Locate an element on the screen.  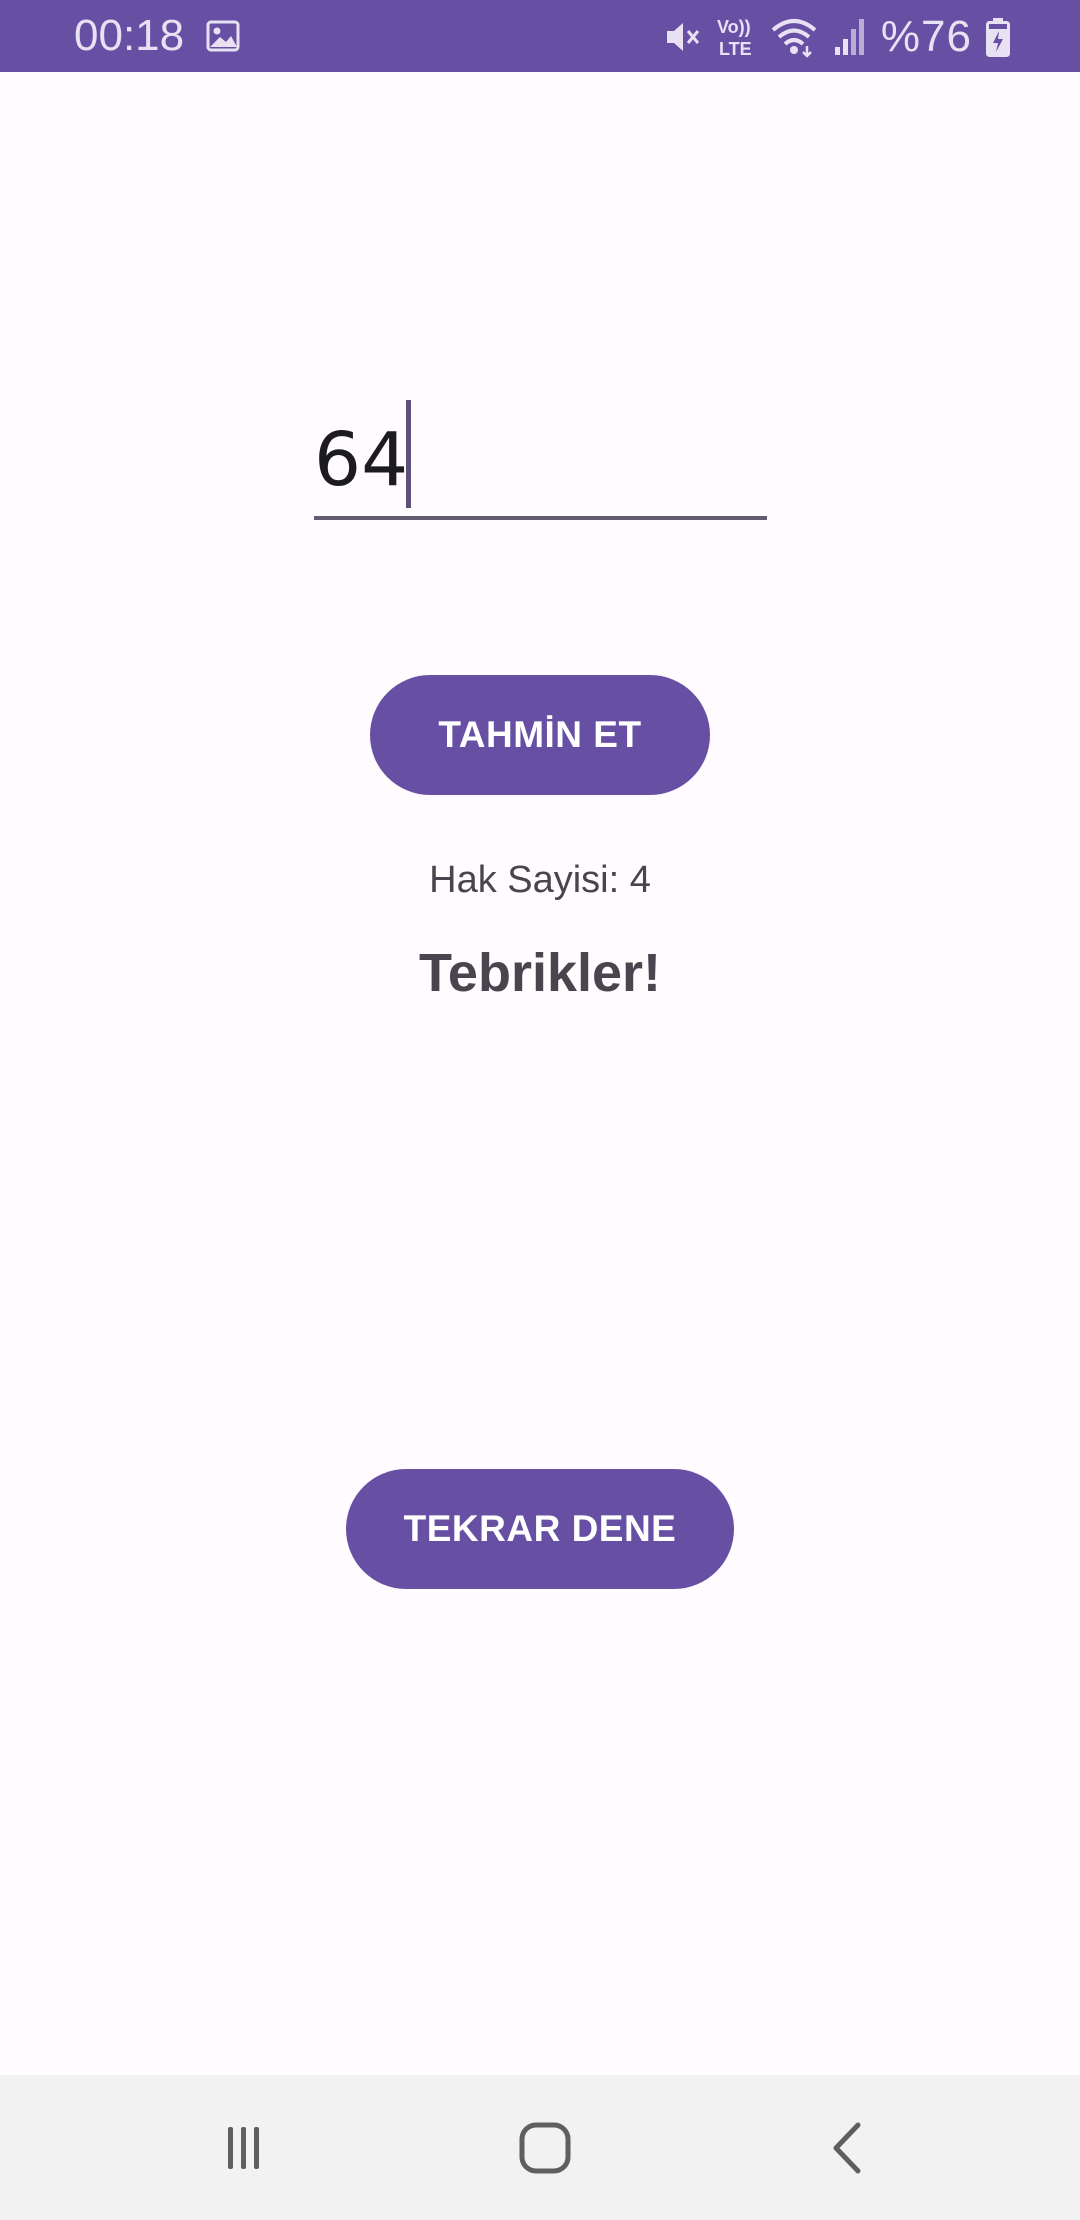
status-time: 00:18 is located at coordinates (129, 35).